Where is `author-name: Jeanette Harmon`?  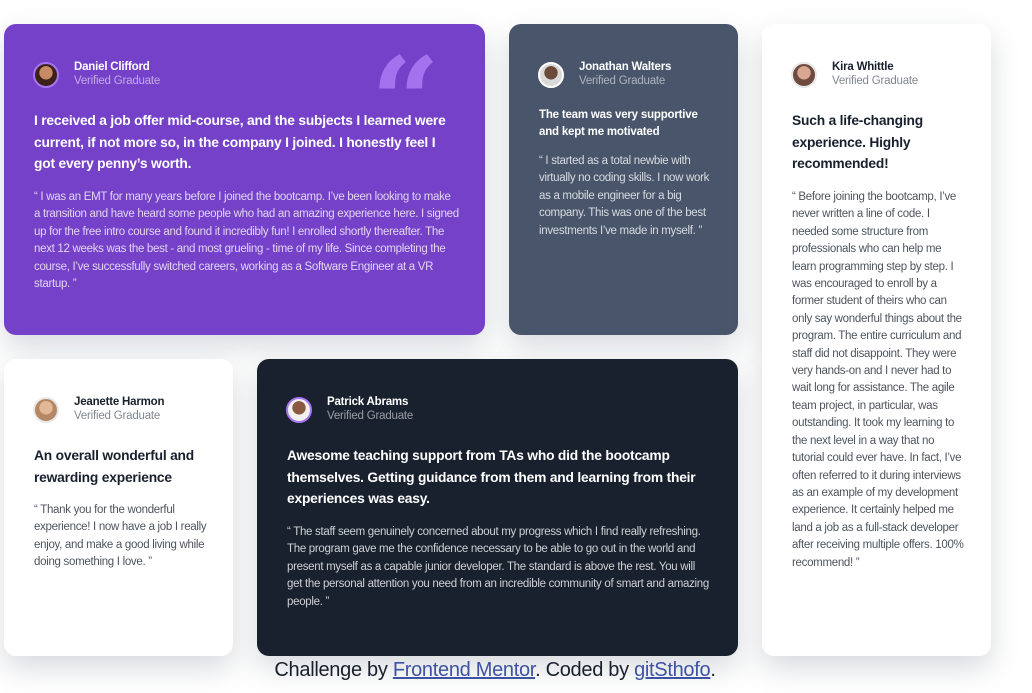 author-name: Jeanette Harmon is located at coordinates (119, 402).